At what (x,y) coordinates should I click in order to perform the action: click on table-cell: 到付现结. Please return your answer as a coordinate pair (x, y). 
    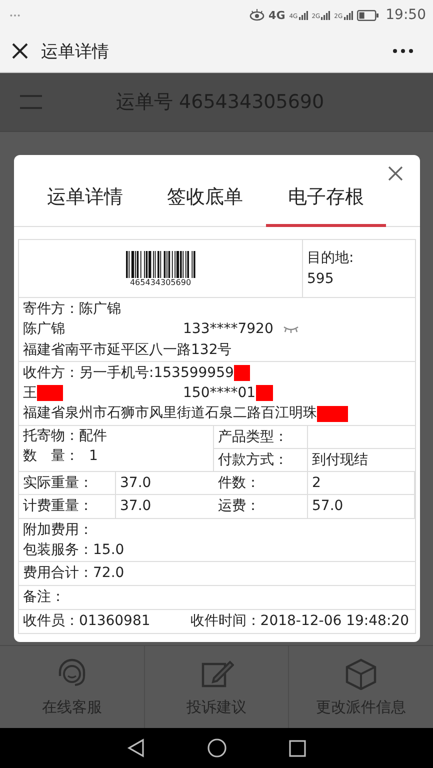
    Looking at the image, I should click on (361, 460).